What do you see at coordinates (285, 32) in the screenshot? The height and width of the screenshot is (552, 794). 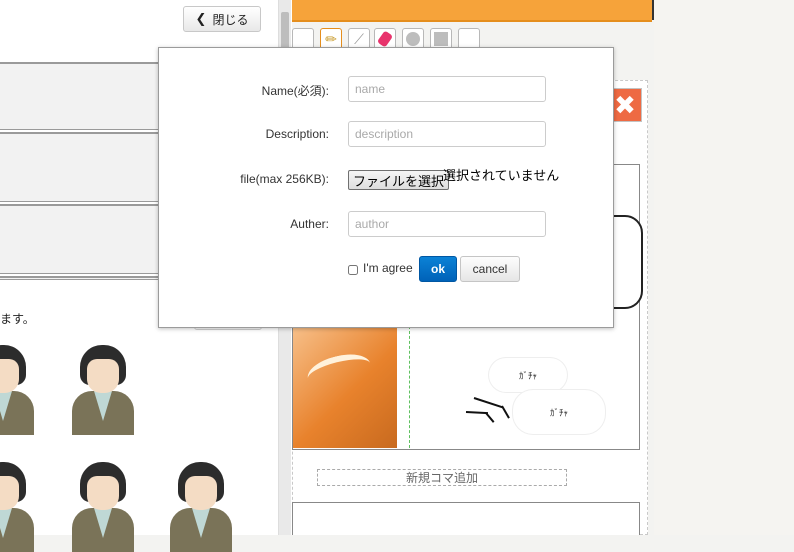 I see `scroll-thumb` at bounding box center [285, 32].